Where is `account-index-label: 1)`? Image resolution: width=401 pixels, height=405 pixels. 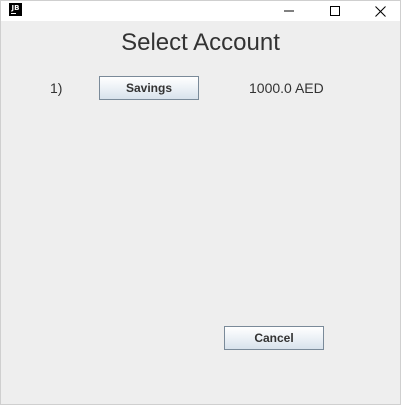
account-index-label: 1) is located at coordinates (56, 88).